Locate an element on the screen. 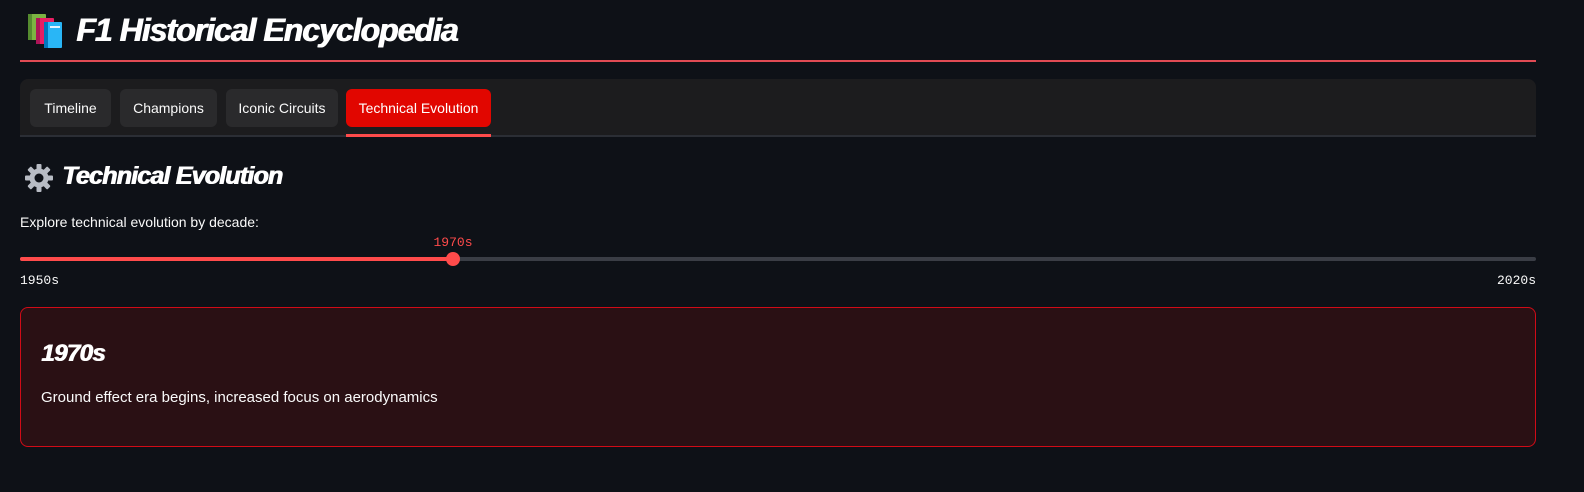 This screenshot has width=1584, height=492. gear-icon is located at coordinates (39, 178).